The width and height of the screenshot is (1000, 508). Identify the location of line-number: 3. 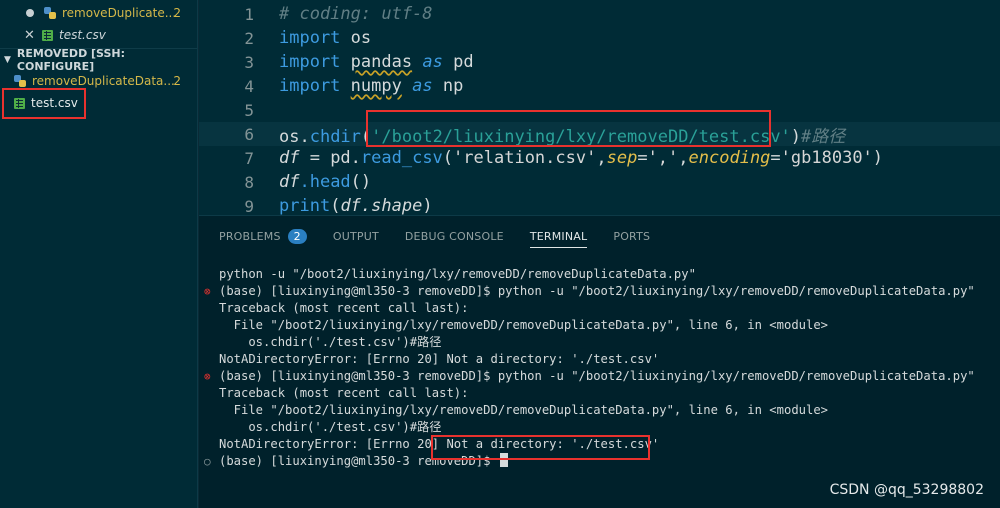
(249, 62).